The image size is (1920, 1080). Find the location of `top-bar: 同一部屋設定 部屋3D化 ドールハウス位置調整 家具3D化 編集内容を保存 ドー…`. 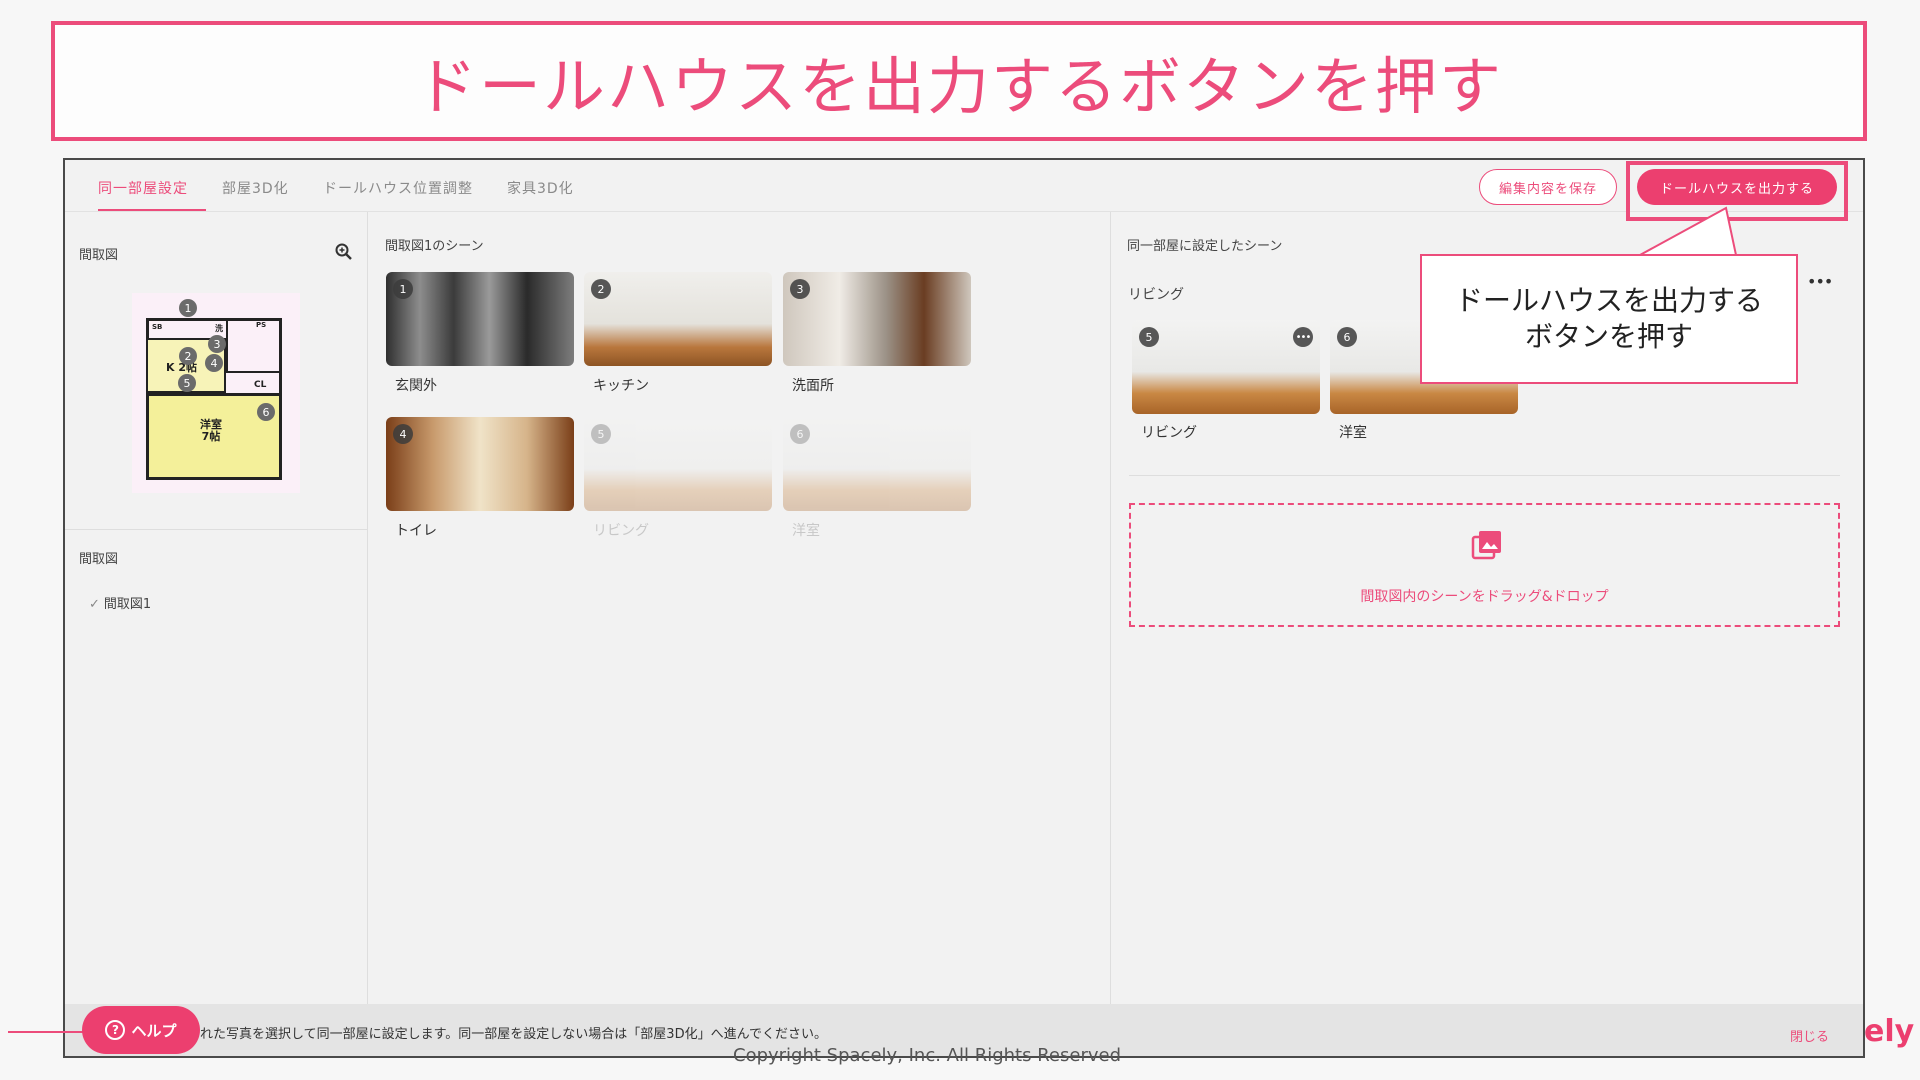

top-bar: 同一部屋設定 部屋3D化 ドールハウス位置調整 家具3D化 編集内容を保存 ドー… is located at coordinates (964, 190).